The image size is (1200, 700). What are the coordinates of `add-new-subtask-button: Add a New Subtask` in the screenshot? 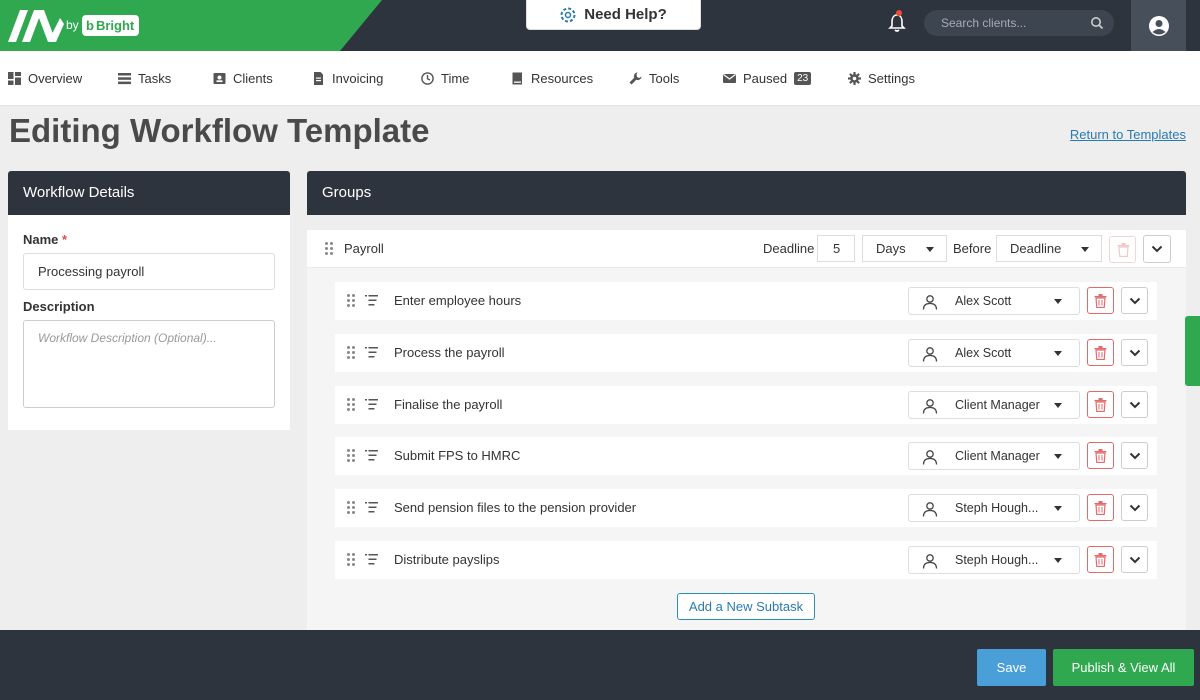 It's located at (746, 606).